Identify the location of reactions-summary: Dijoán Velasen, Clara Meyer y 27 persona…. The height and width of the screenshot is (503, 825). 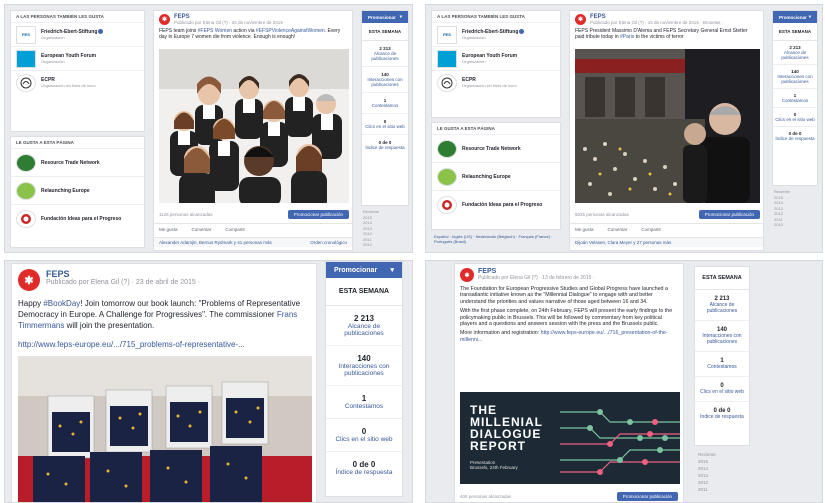
(623, 242).